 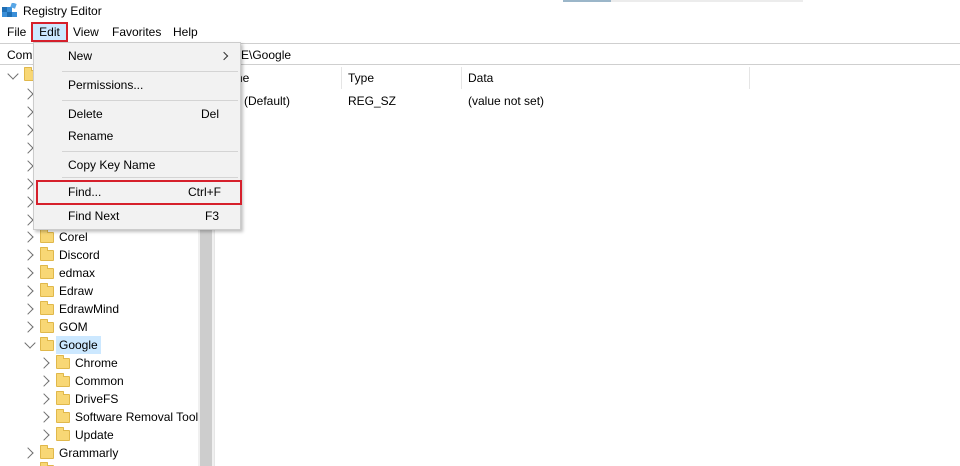 I want to click on tree-item-corel: Corel, so click(x=99, y=237).